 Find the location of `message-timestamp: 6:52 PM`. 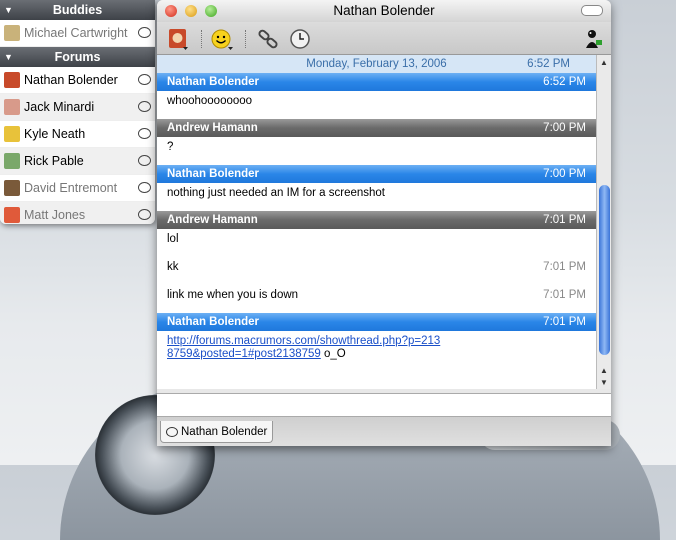

message-timestamp: 6:52 PM is located at coordinates (564, 82).